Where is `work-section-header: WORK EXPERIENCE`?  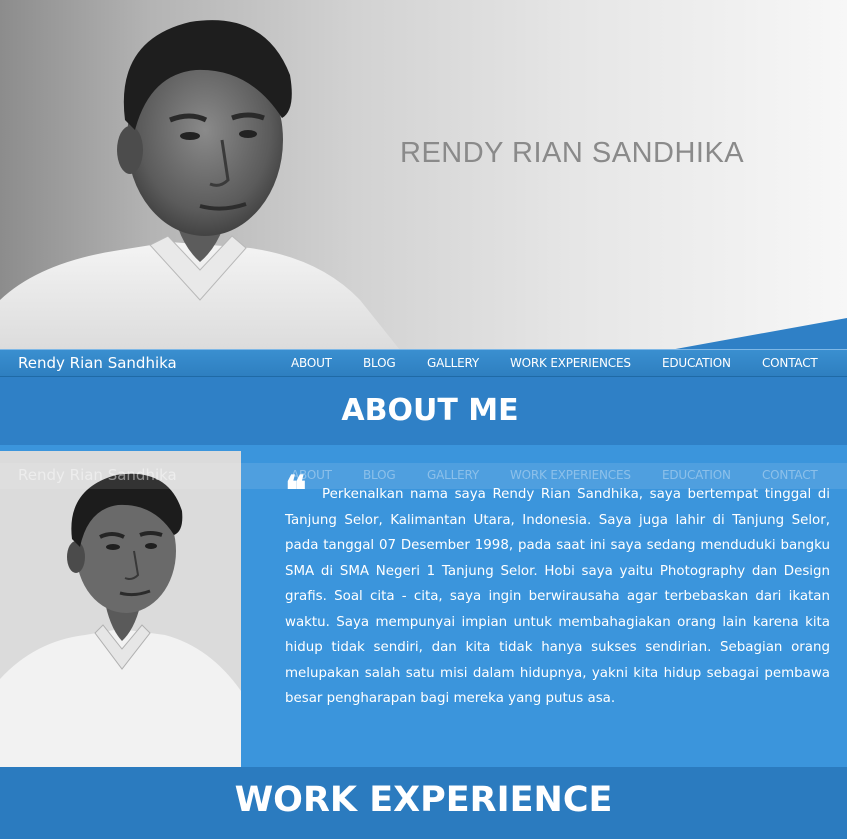
work-section-header: WORK EXPERIENCE is located at coordinates (423, 803).